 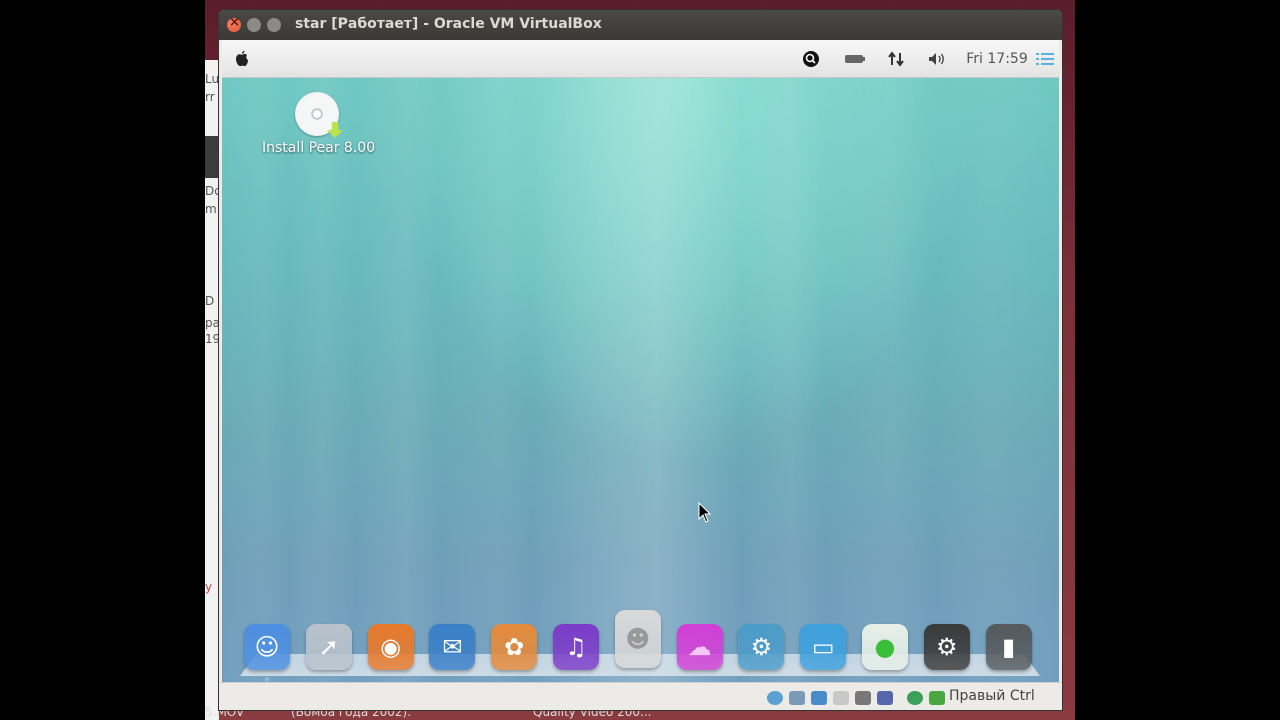 I want to click on host-key-label: Правый Ctrl, so click(x=992, y=696).